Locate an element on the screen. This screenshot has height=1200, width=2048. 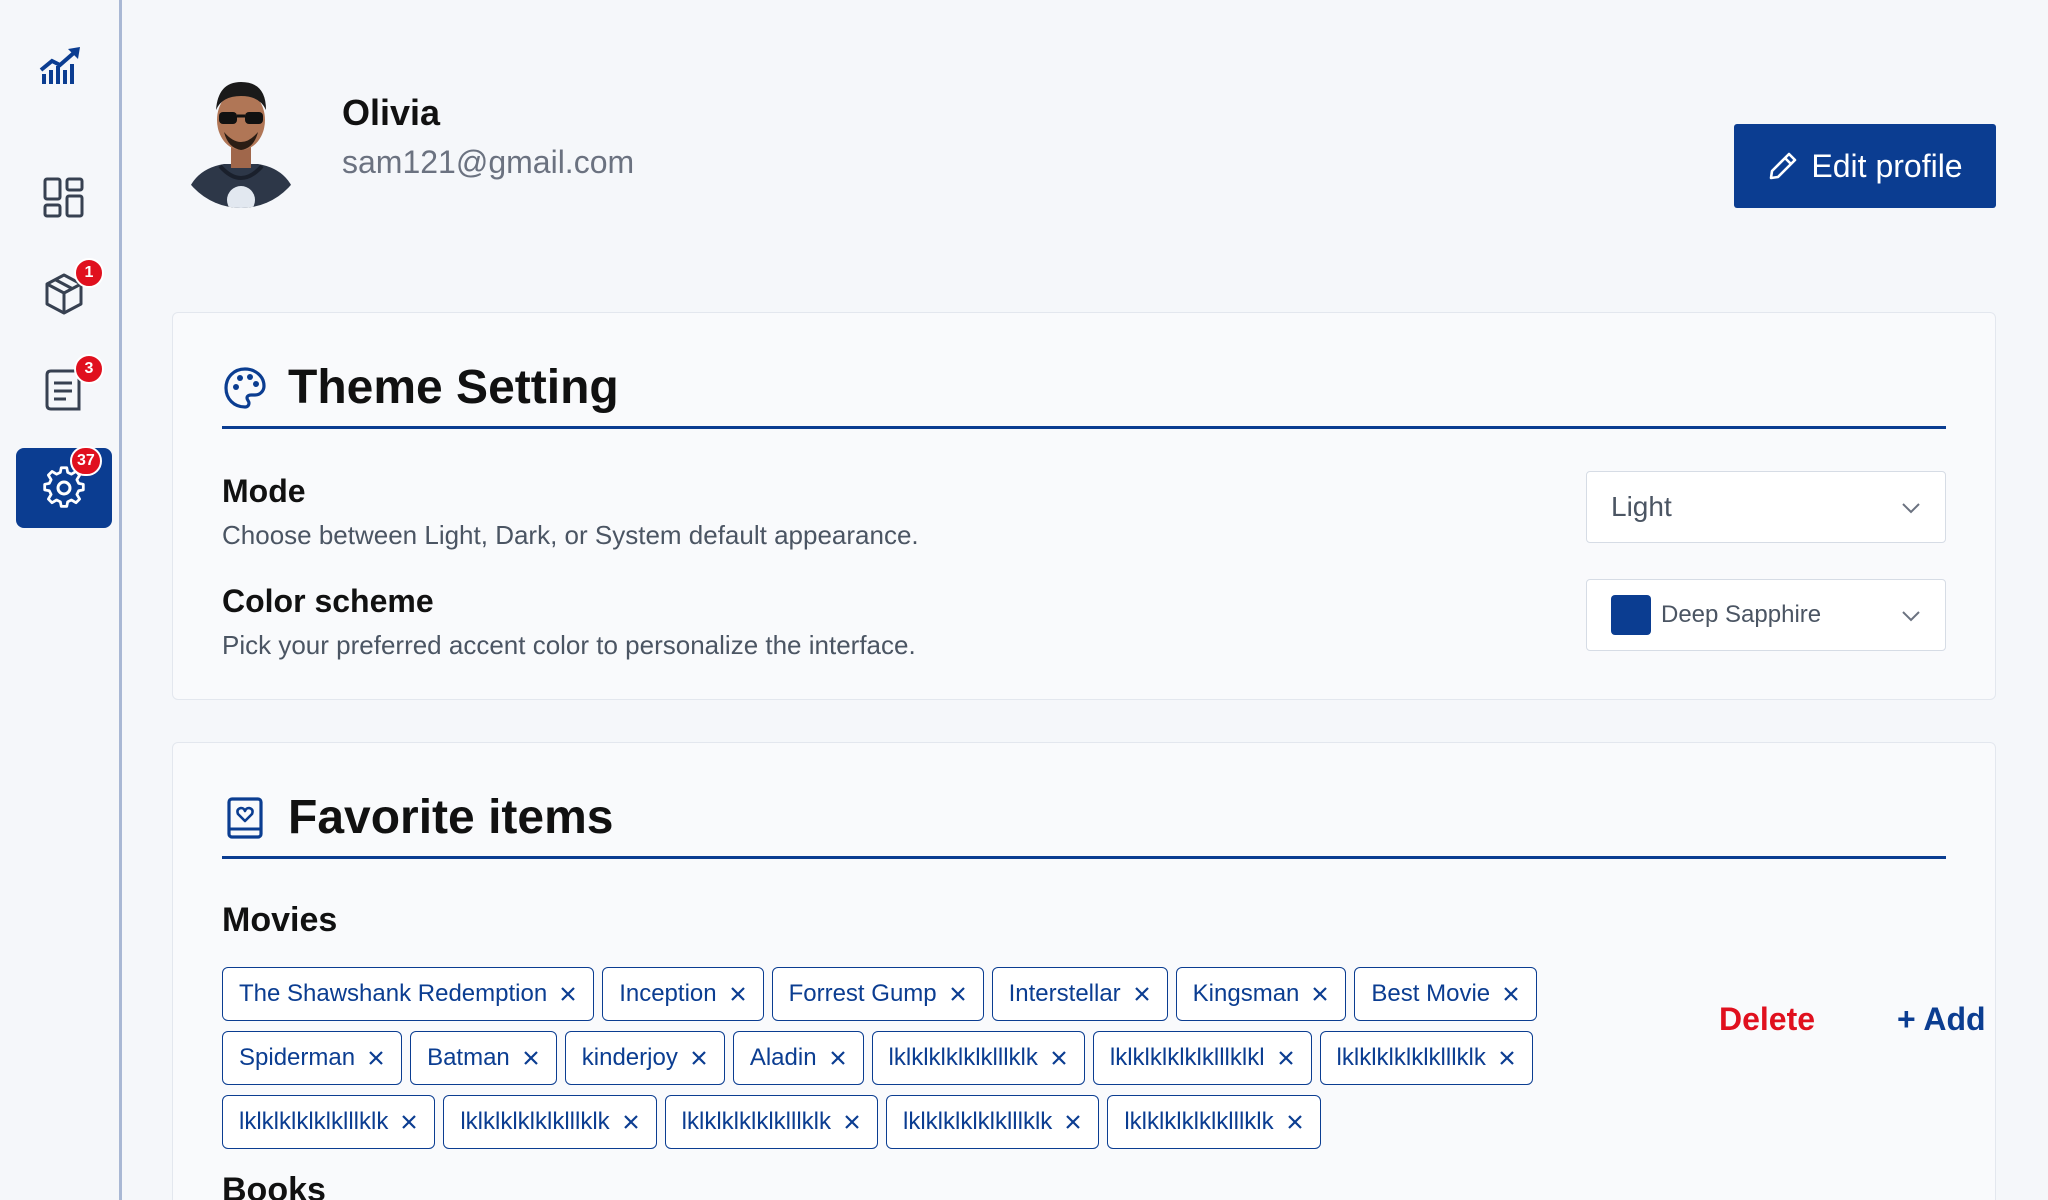
sidebar-item-dashboard is located at coordinates (64, 198).